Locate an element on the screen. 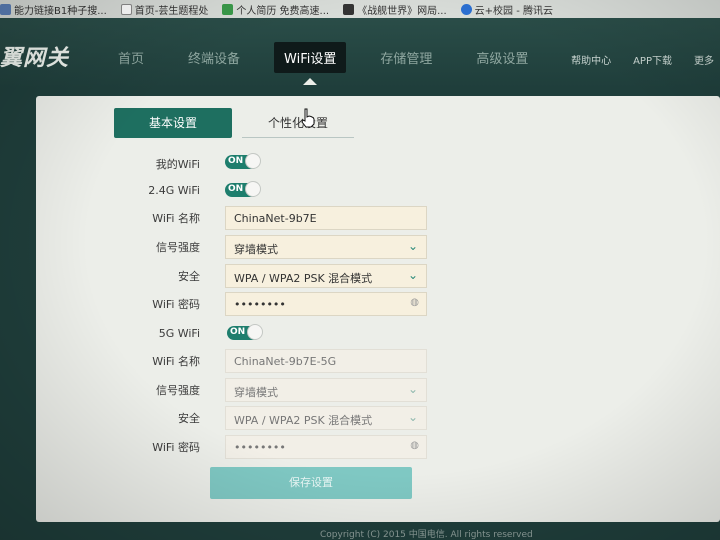 The height and width of the screenshot is (540, 720). wifi-24g-security-row: 安全 WPA / WPA2 PSK 混合模式 ⌄ is located at coordinates (378, 276).